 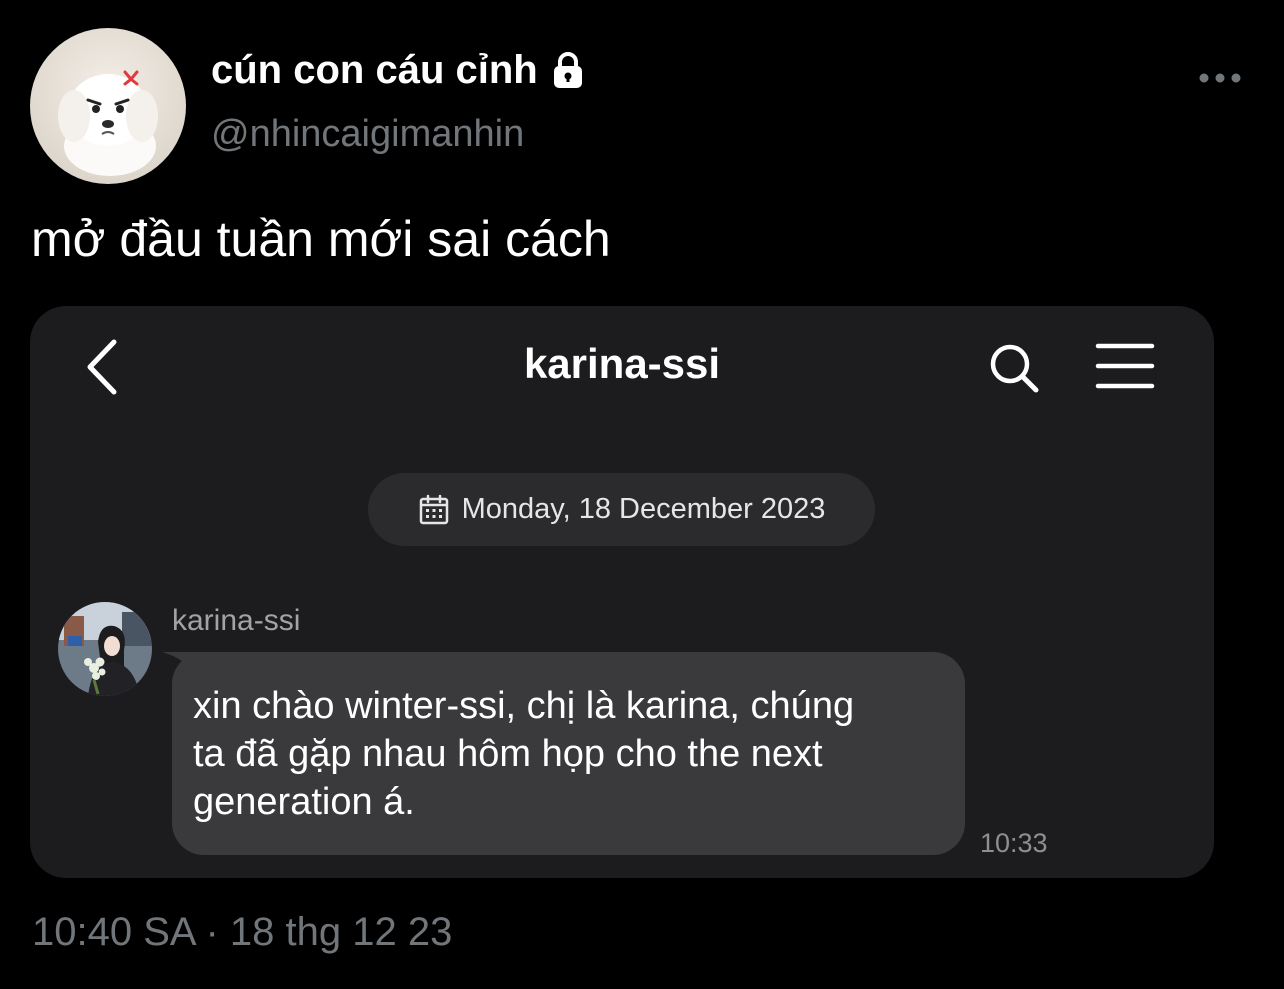 What do you see at coordinates (1014, 843) in the screenshot?
I see `message-time: 10:33` at bounding box center [1014, 843].